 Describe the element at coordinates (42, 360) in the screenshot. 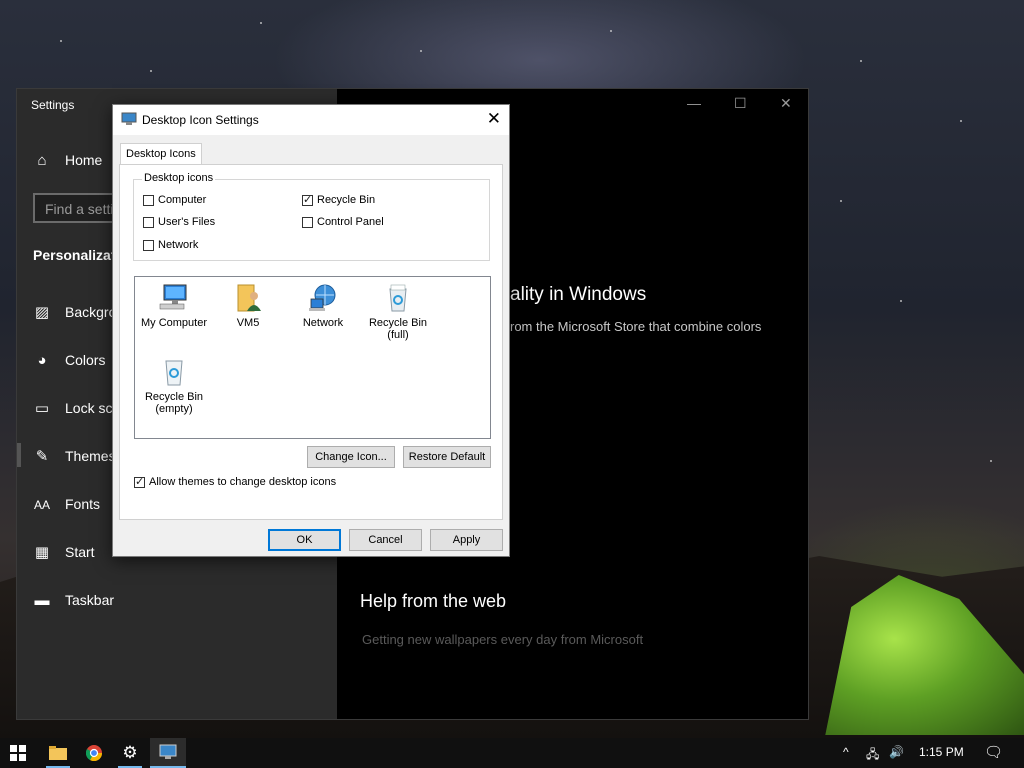

I see `palette-icon: ◕` at that location.